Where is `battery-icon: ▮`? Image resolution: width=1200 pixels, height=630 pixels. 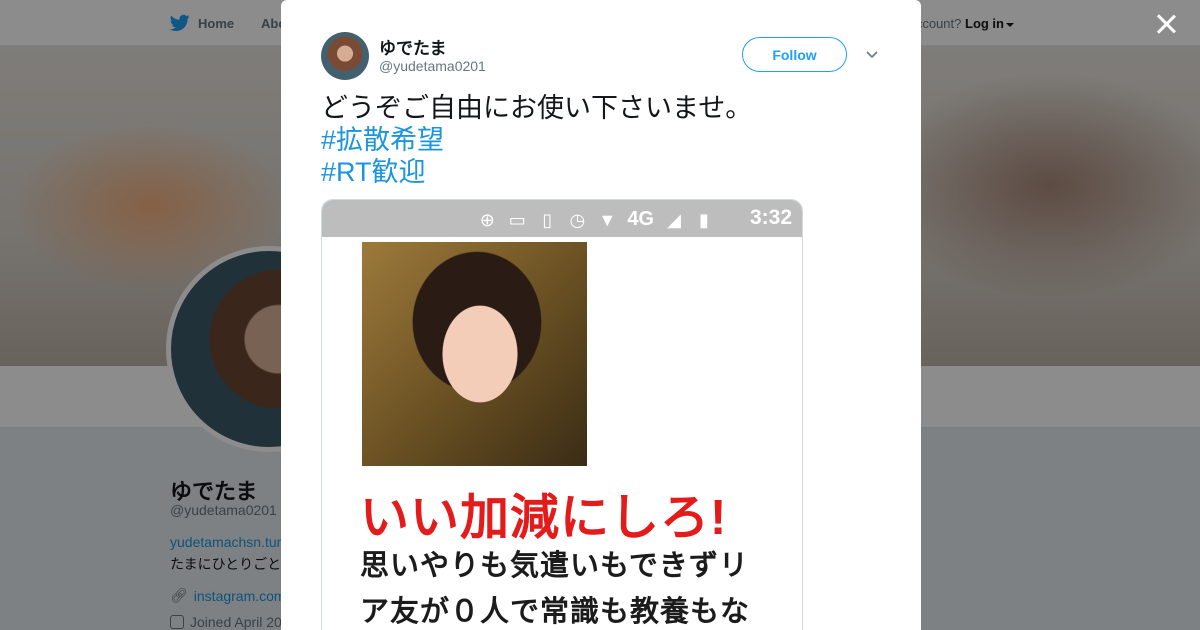 battery-icon: ▮ is located at coordinates (704, 219).